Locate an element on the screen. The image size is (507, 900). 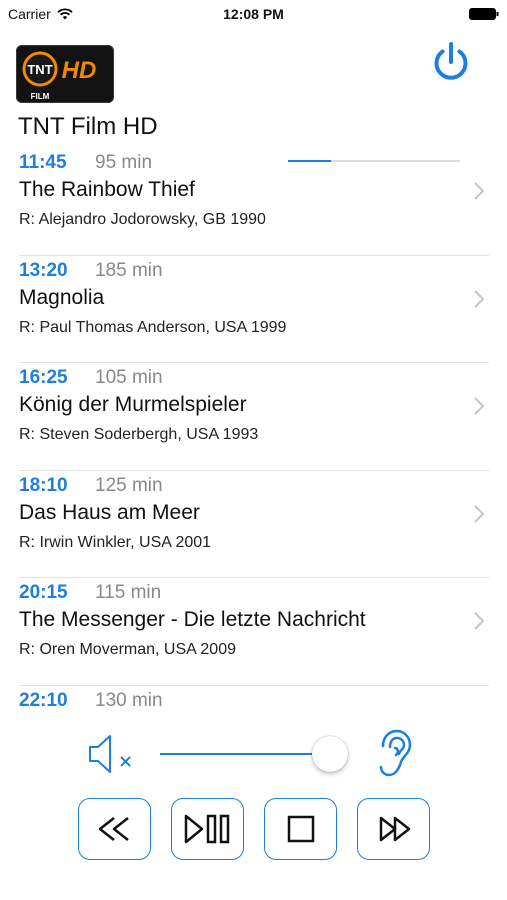
power-icon is located at coordinates (451, 63).